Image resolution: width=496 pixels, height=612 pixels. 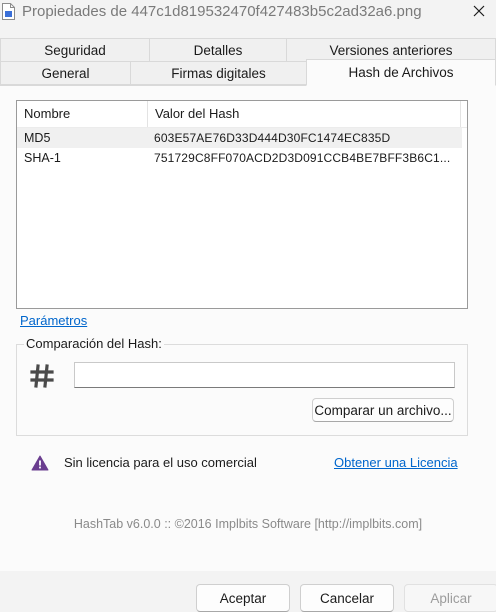 I want to click on warning-icon, so click(x=40, y=464).